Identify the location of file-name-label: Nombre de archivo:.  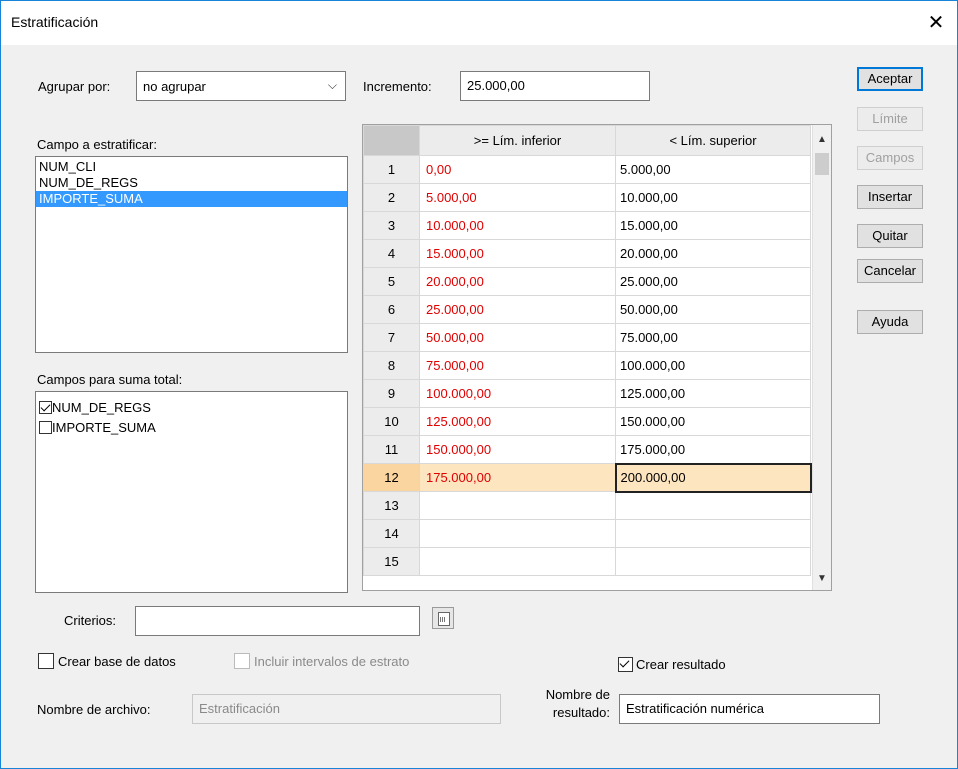
(94, 709).